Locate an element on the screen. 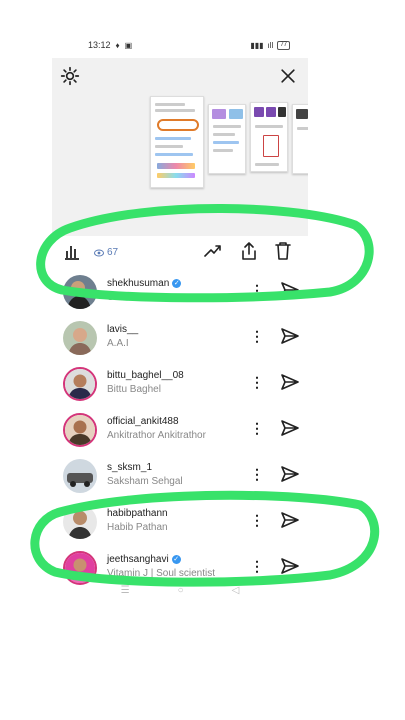 The height and width of the screenshot is (720, 405). viewer-username: lavis__ is located at coordinates (123, 329).